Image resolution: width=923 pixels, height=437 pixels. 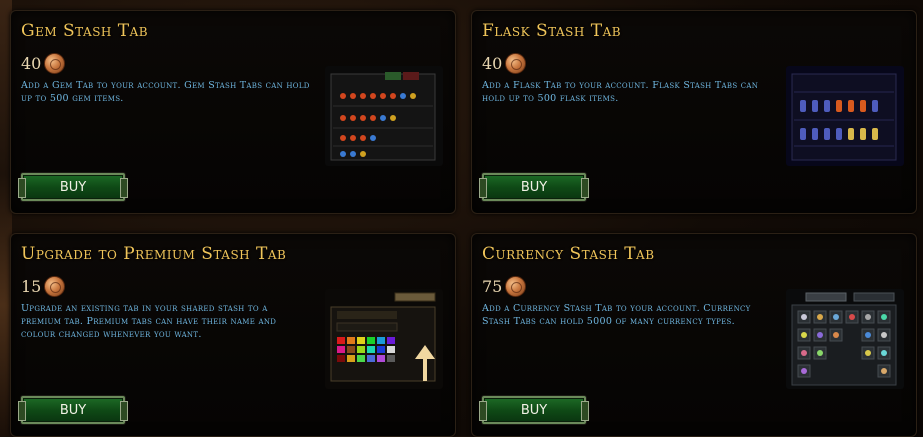 What do you see at coordinates (845, 339) in the screenshot?
I see `currency-stash-preview-image` at bounding box center [845, 339].